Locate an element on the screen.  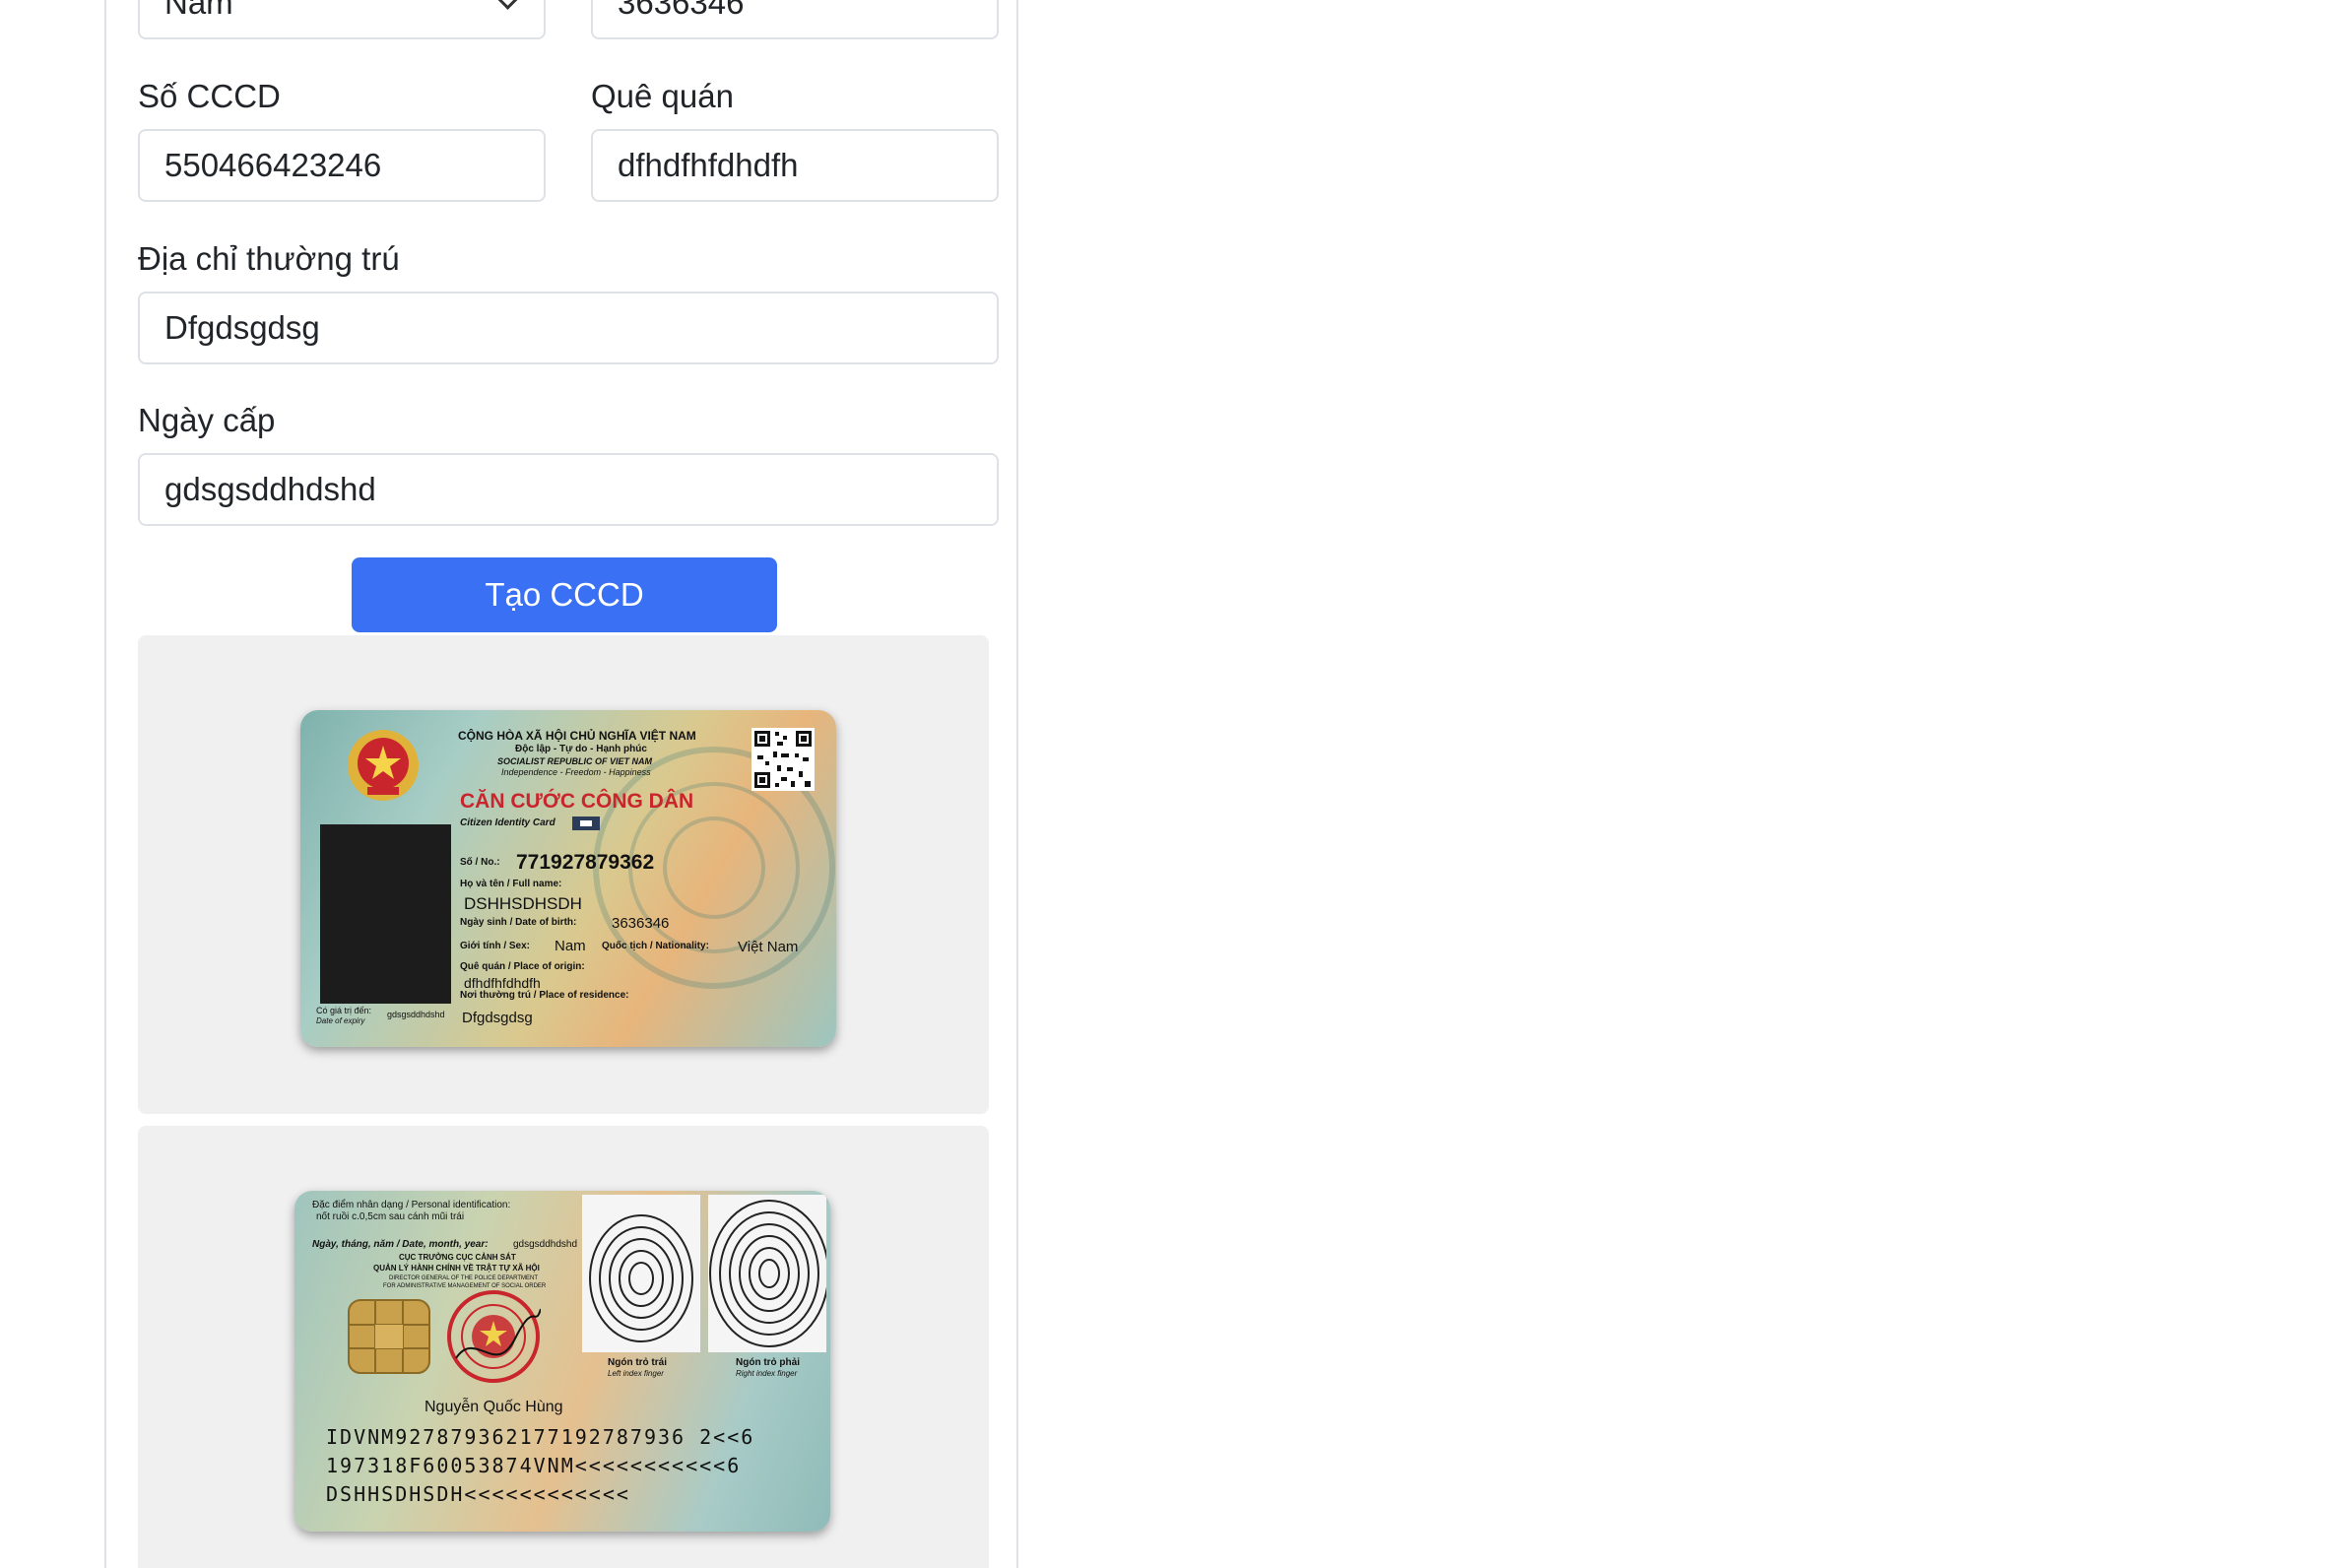
qr-code-icon is located at coordinates (783, 759).